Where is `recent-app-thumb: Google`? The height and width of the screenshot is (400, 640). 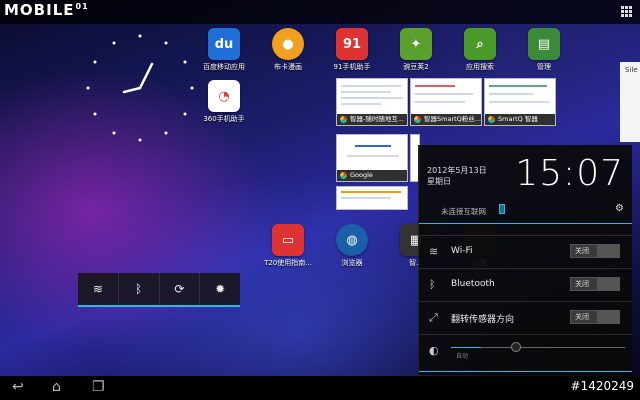 recent-app-thumb: Google is located at coordinates (372, 158).